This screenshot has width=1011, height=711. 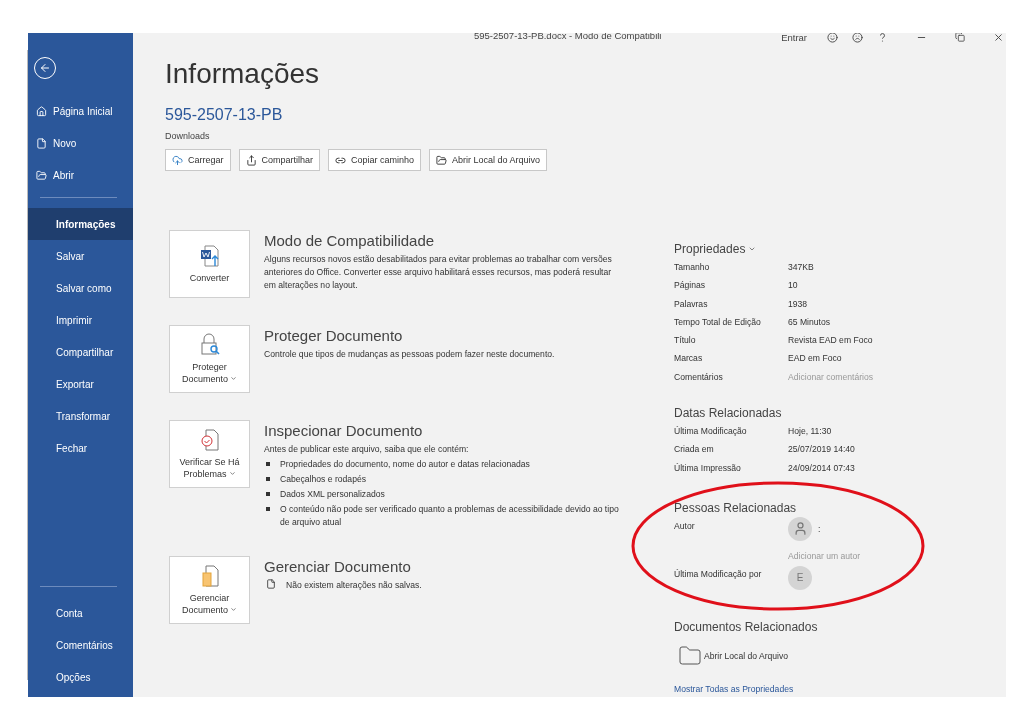 What do you see at coordinates (691, 304) in the screenshot?
I see `property-label: Palavras` at bounding box center [691, 304].